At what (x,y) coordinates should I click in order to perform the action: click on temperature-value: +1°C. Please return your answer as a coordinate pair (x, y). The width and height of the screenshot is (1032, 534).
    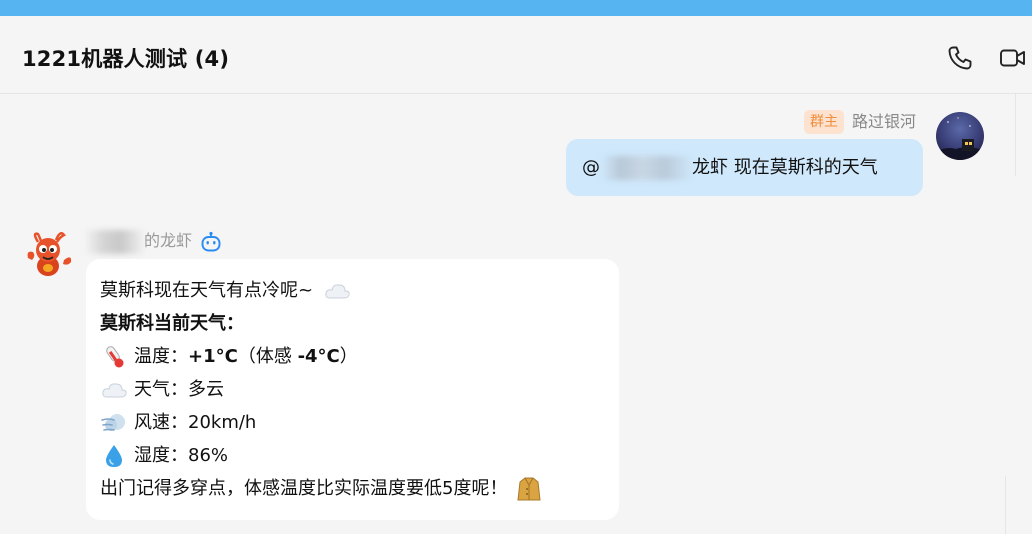
    Looking at the image, I should click on (213, 356).